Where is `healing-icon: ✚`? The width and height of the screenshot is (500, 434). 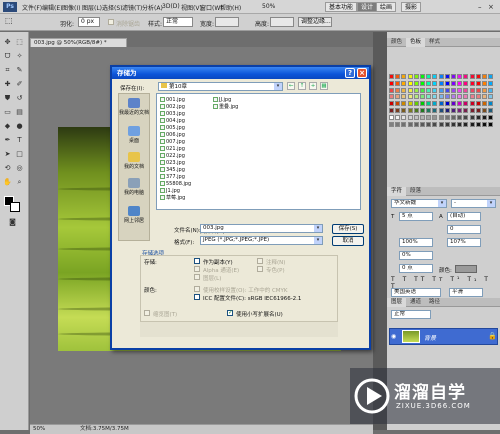 healing-icon: ✚ is located at coordinates (7, 84).